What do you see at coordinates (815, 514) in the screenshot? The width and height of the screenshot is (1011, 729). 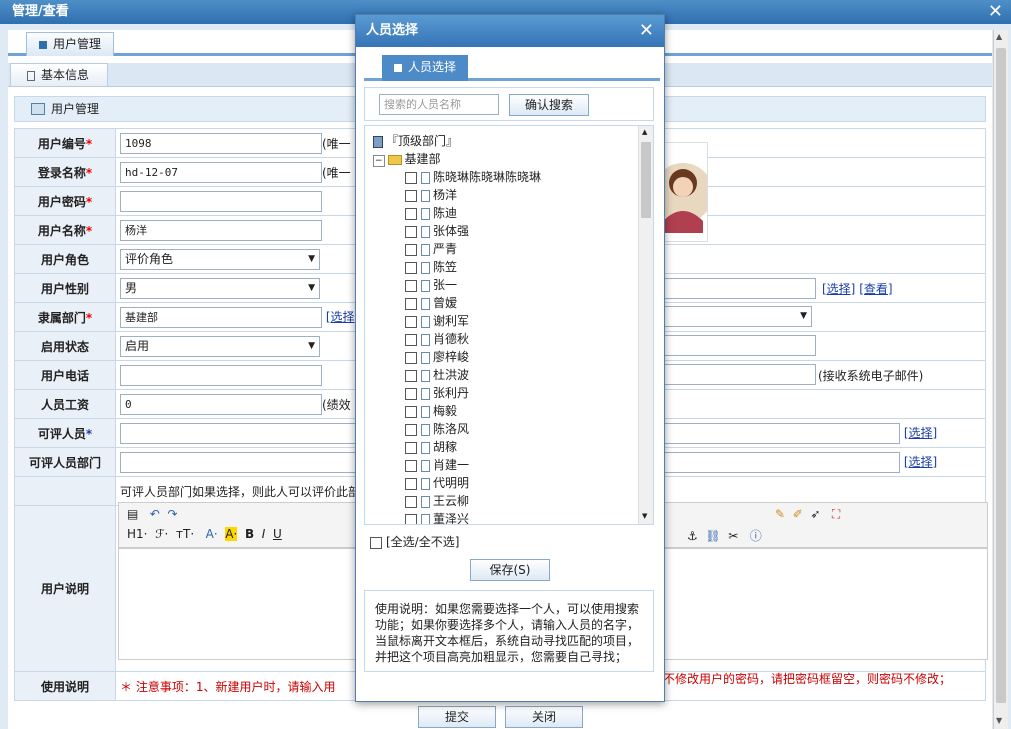 I see `cursor-icon: ➶` at bounding box center [815, 514].